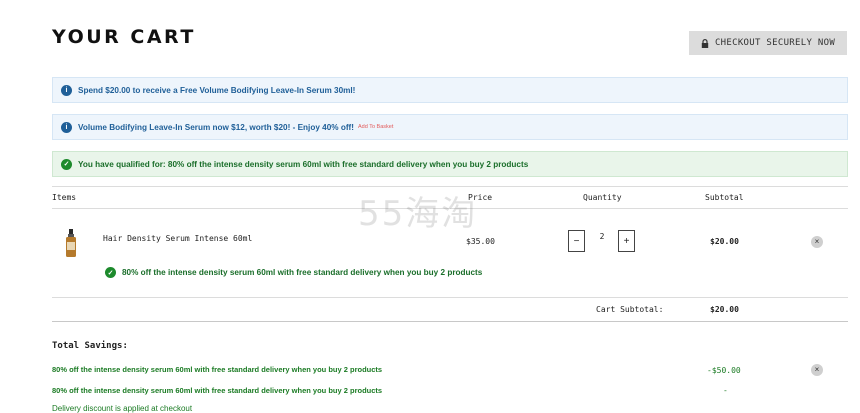 The image size is (860, 413). What do you see at coordinates (724, 241) in the screenshot?
I see `line-subtotal: $20.00` at bounding box center [724, 241].